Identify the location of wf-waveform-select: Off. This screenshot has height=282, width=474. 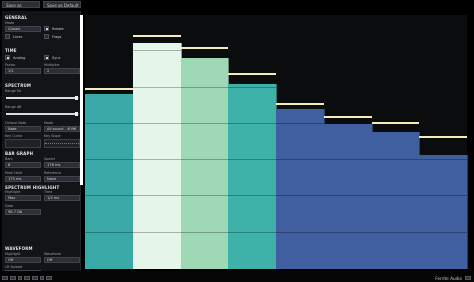
(62, 260).